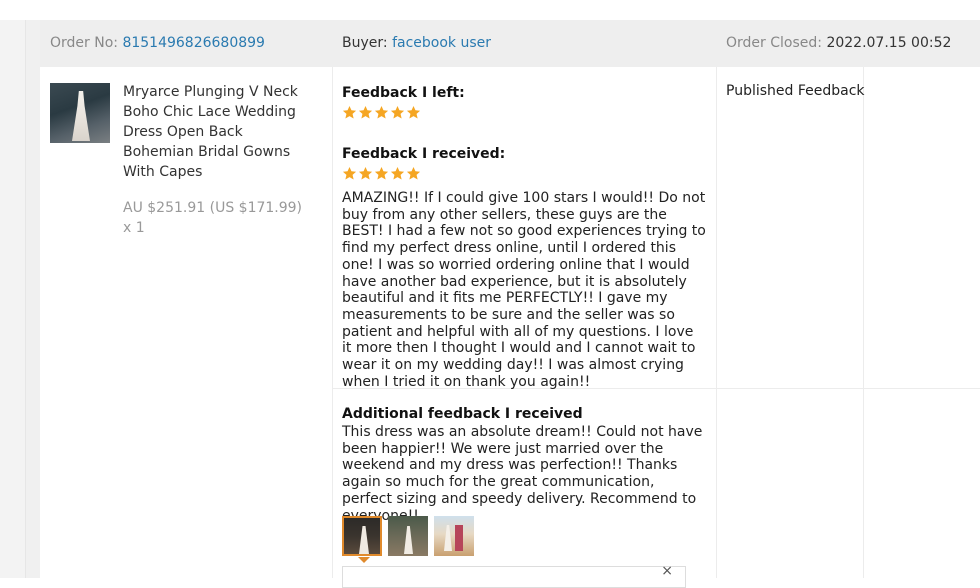 This screenshot has width=980, height=588. I want to click on feedback-left: Feedback I left:, so click(526, 101).